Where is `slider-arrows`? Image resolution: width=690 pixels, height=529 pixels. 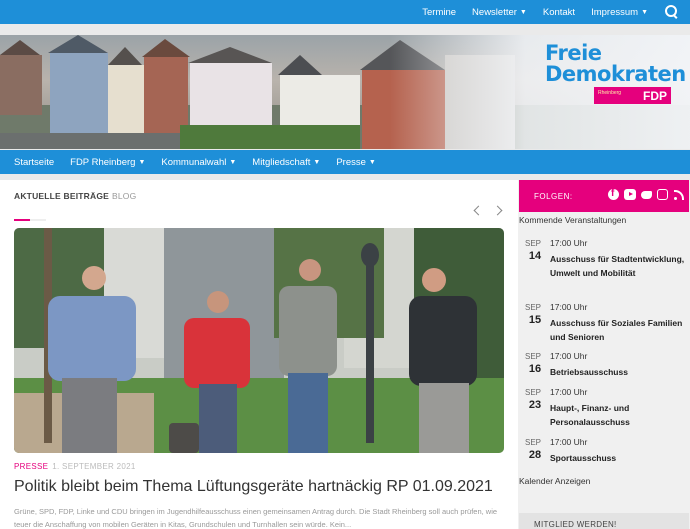 slider-arrows is located at coordinates (488, 211).